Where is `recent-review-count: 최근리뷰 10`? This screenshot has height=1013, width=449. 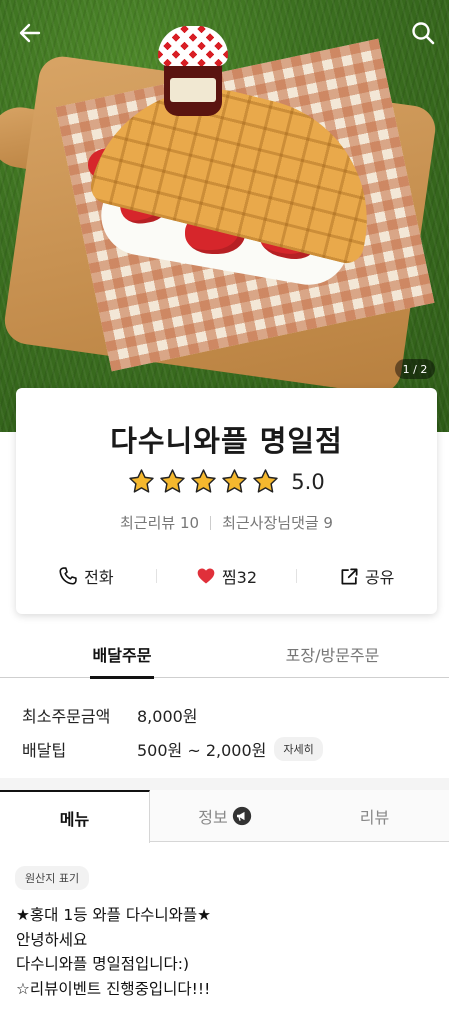
recent-review-count: 최근리뷰 10 is located at coordinates (159, 522).